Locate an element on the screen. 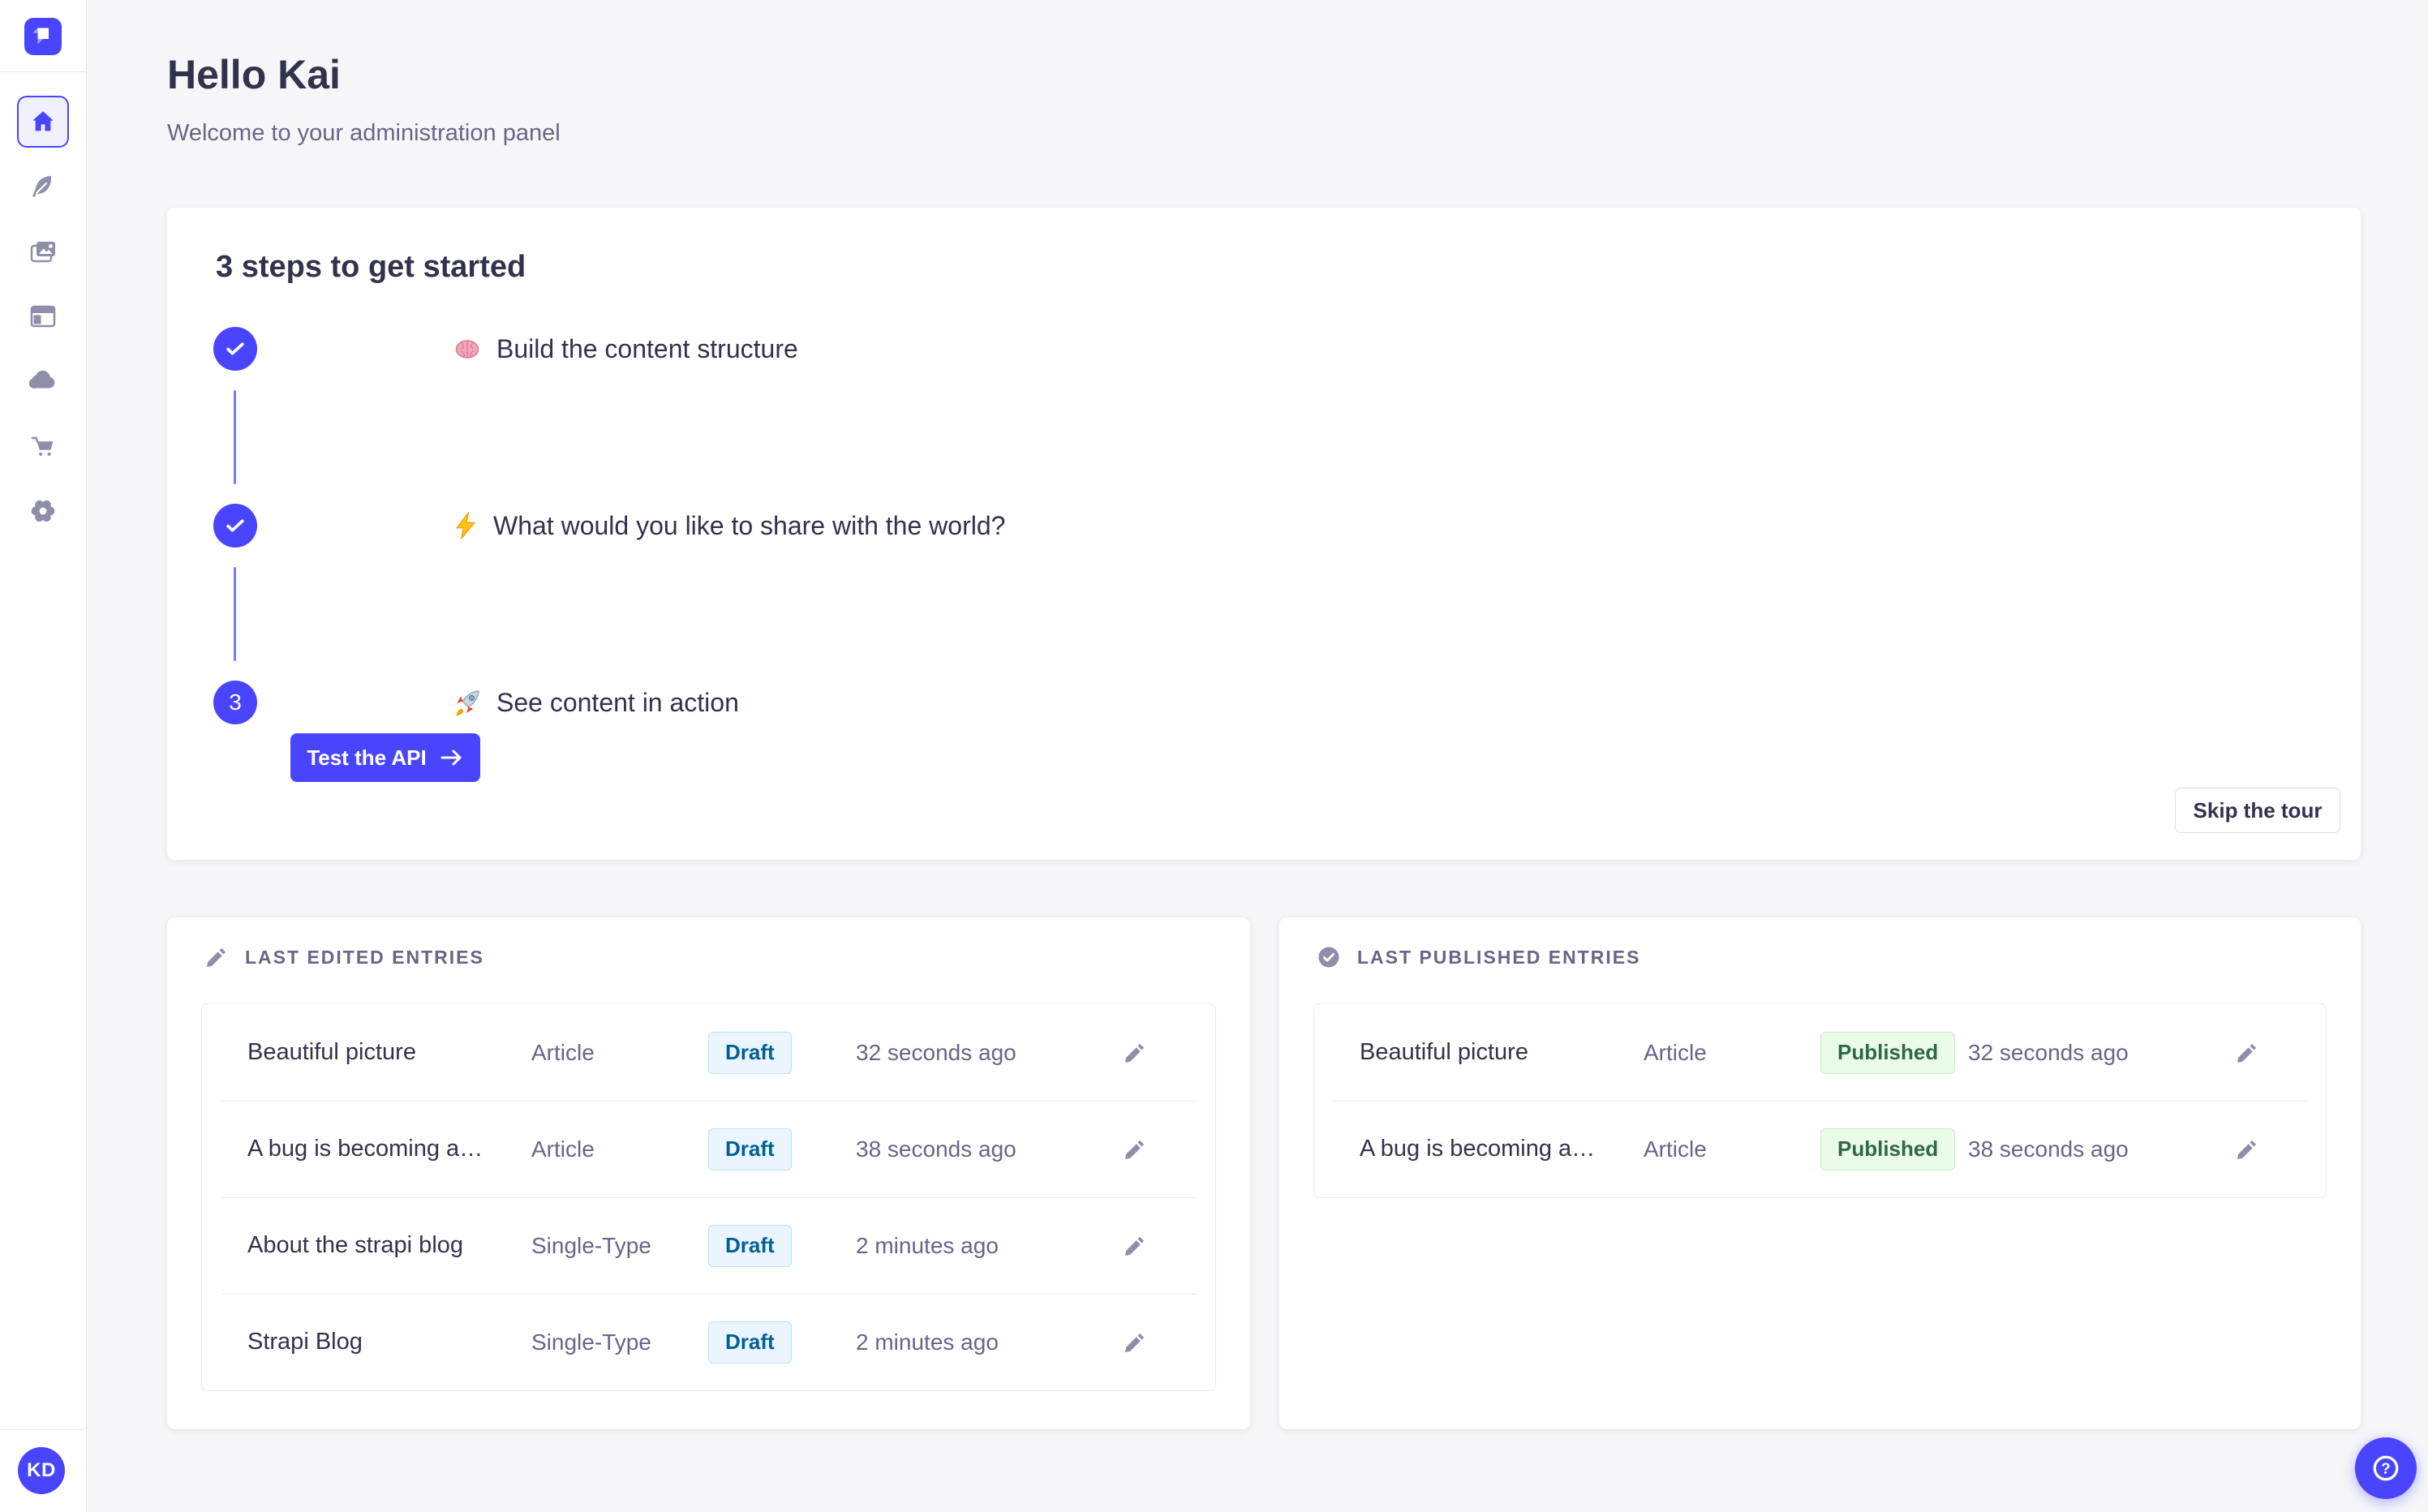 This screenshot has width=2428, height=1512. brain-emoji-icon is located at coordinates (467, 349).